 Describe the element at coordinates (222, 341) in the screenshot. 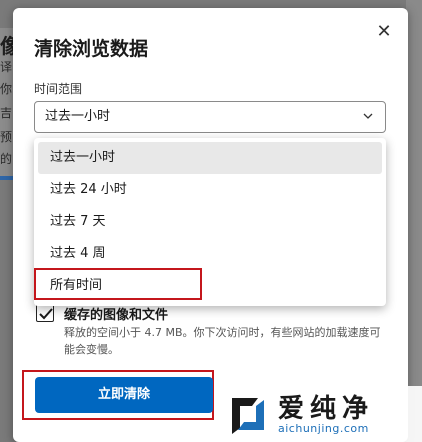

I see `cache-description: 释放的空间小于 4.7 MB。你下次访问时，有些网站的加载速度可能会变慢。` at that location.